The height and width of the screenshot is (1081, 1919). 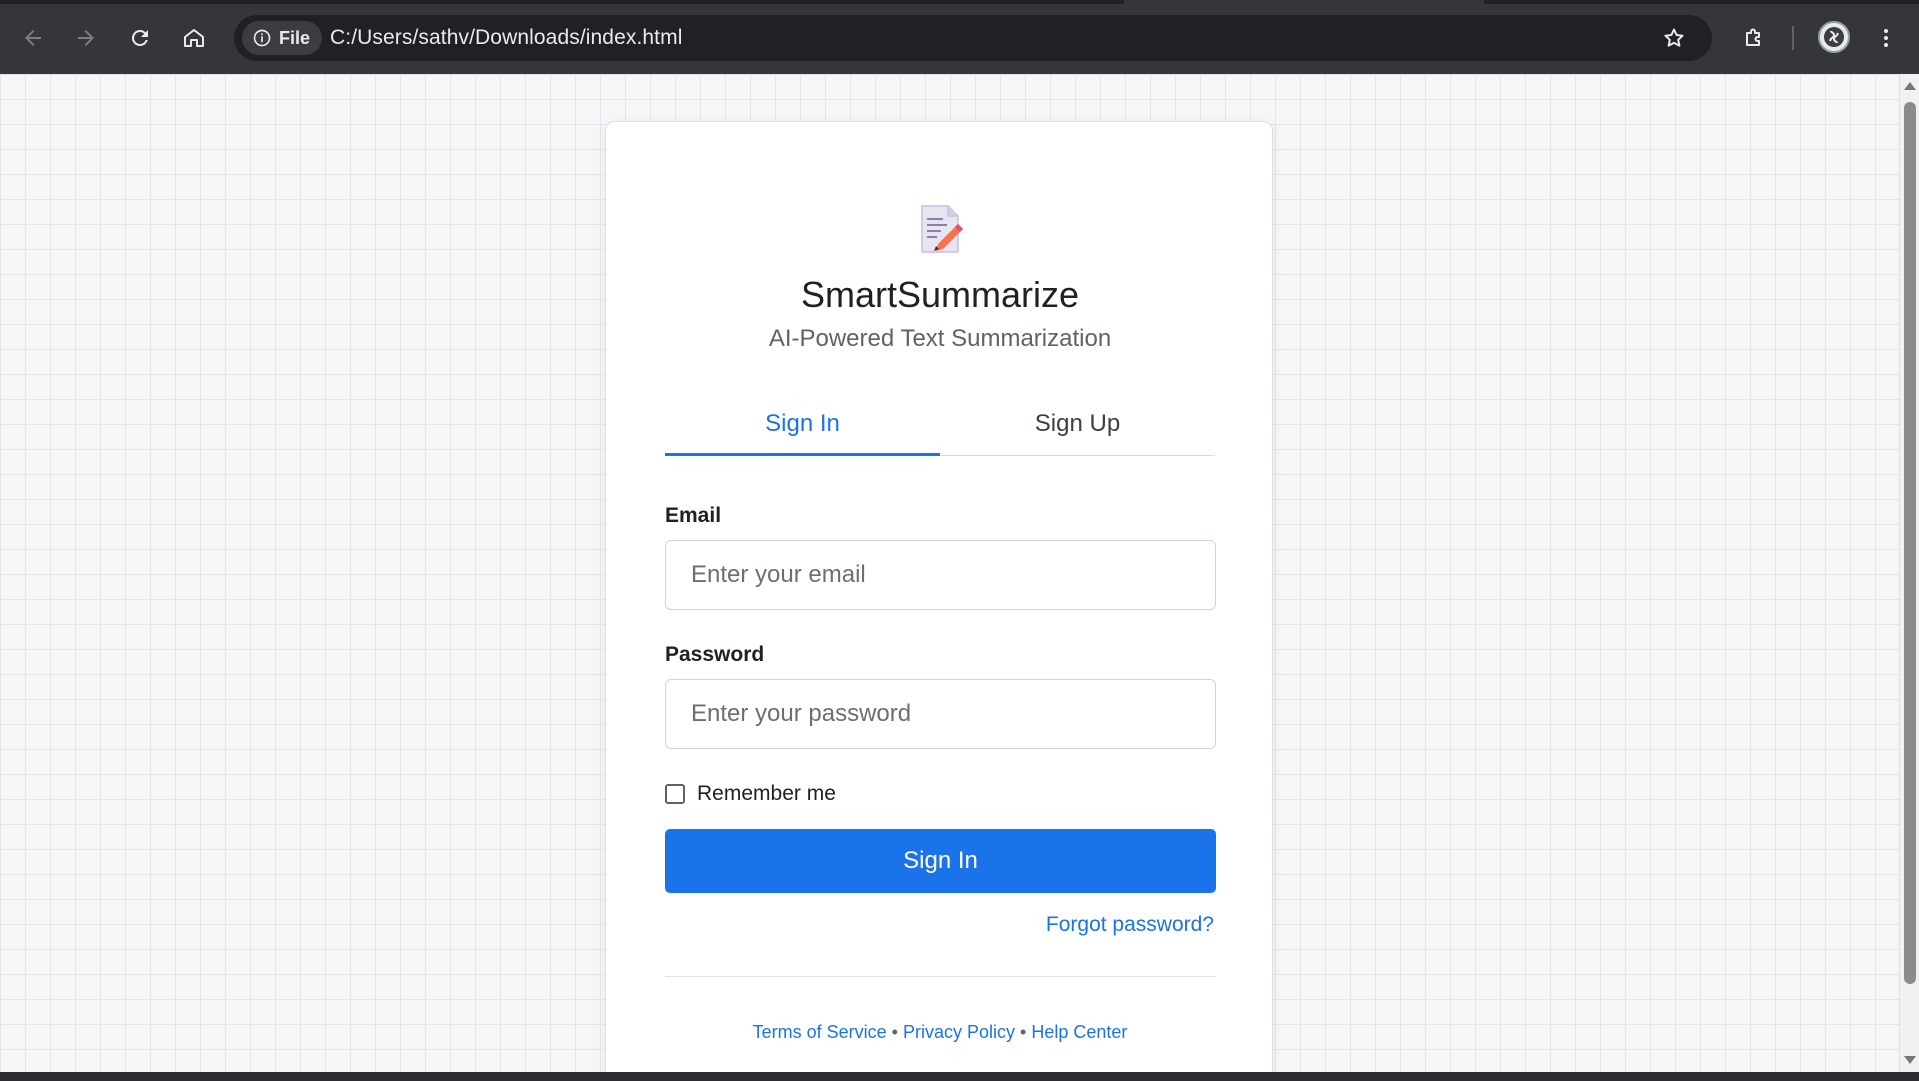 I want to click on bookmark-button, so click(x=1674, y=38).